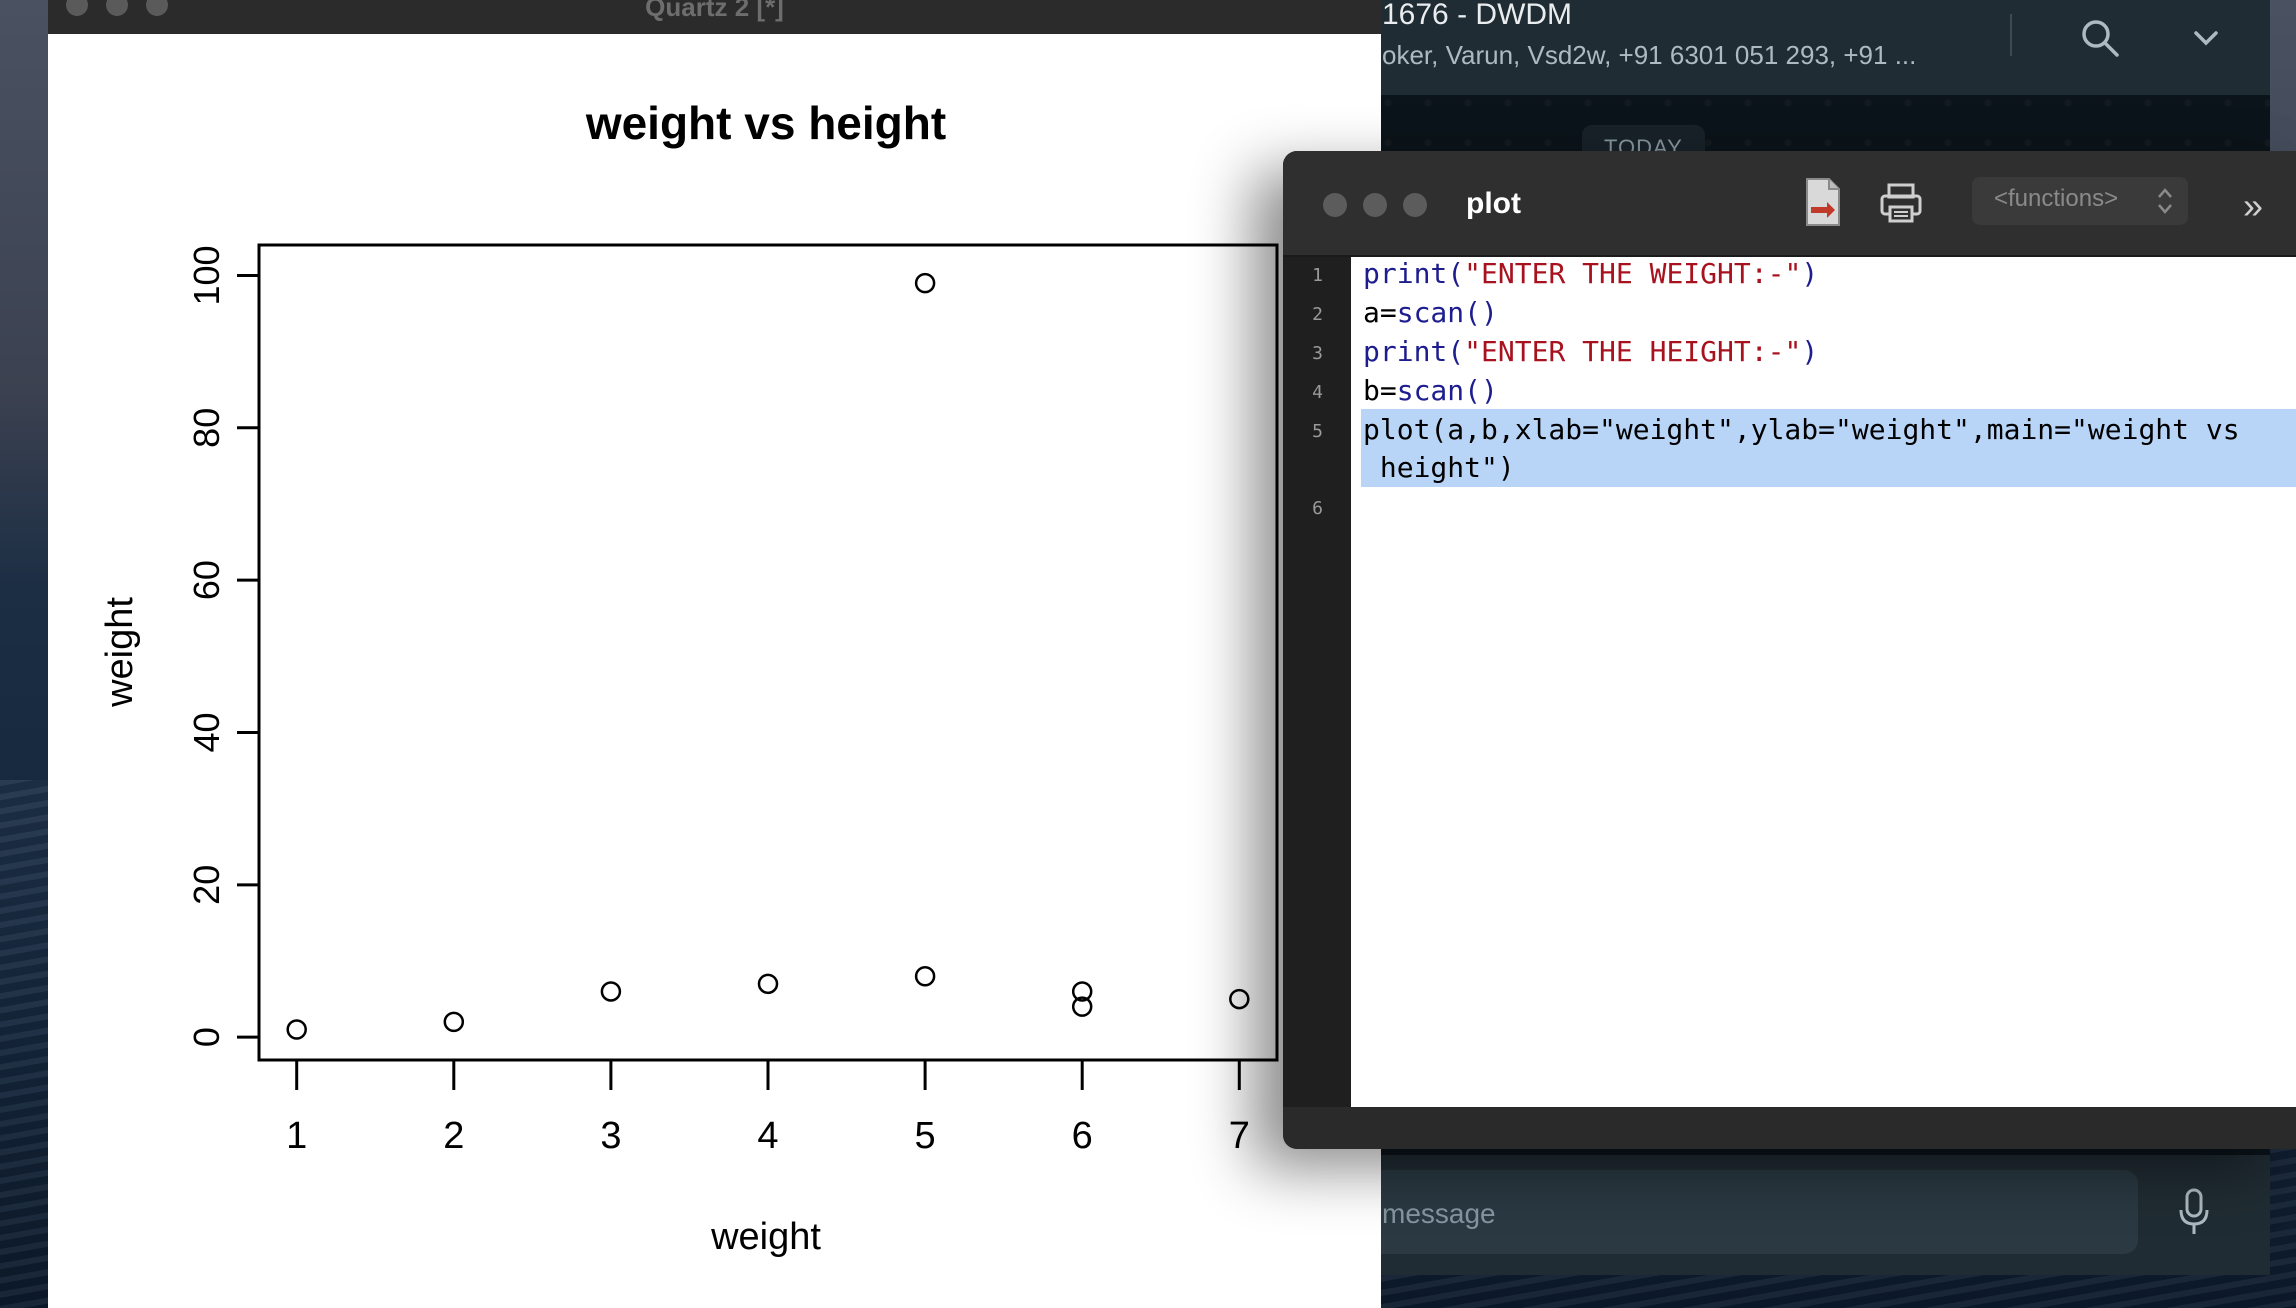  Describe the element at coordinates (765, 123) in the screenshot. I see `chart-title: weight vs height` at that location.